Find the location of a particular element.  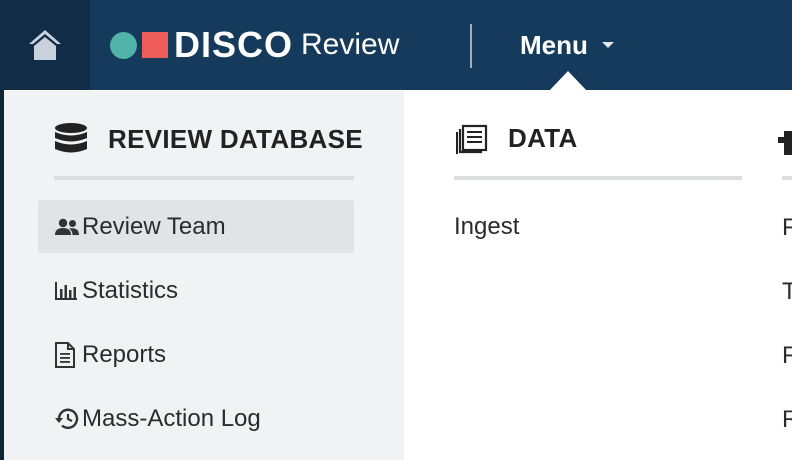

review-database-title: REVIEW DATABASE is located at coordinates (235, 138).